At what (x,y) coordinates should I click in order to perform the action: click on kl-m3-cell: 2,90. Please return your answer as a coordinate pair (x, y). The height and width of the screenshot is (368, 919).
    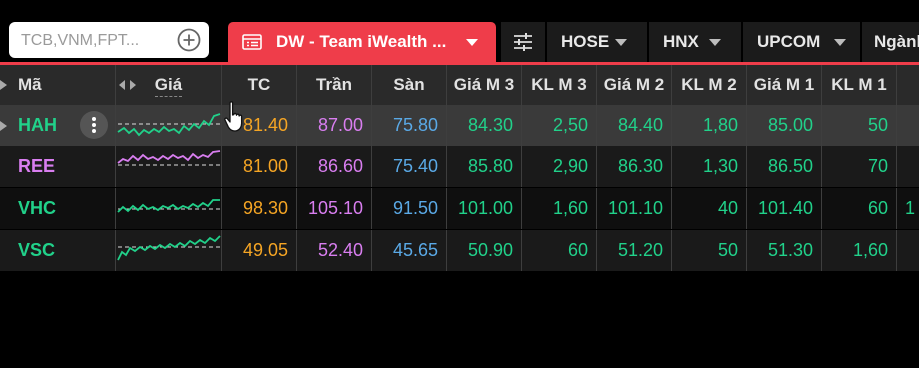
    Looking at the image, I should click on (559, 166).